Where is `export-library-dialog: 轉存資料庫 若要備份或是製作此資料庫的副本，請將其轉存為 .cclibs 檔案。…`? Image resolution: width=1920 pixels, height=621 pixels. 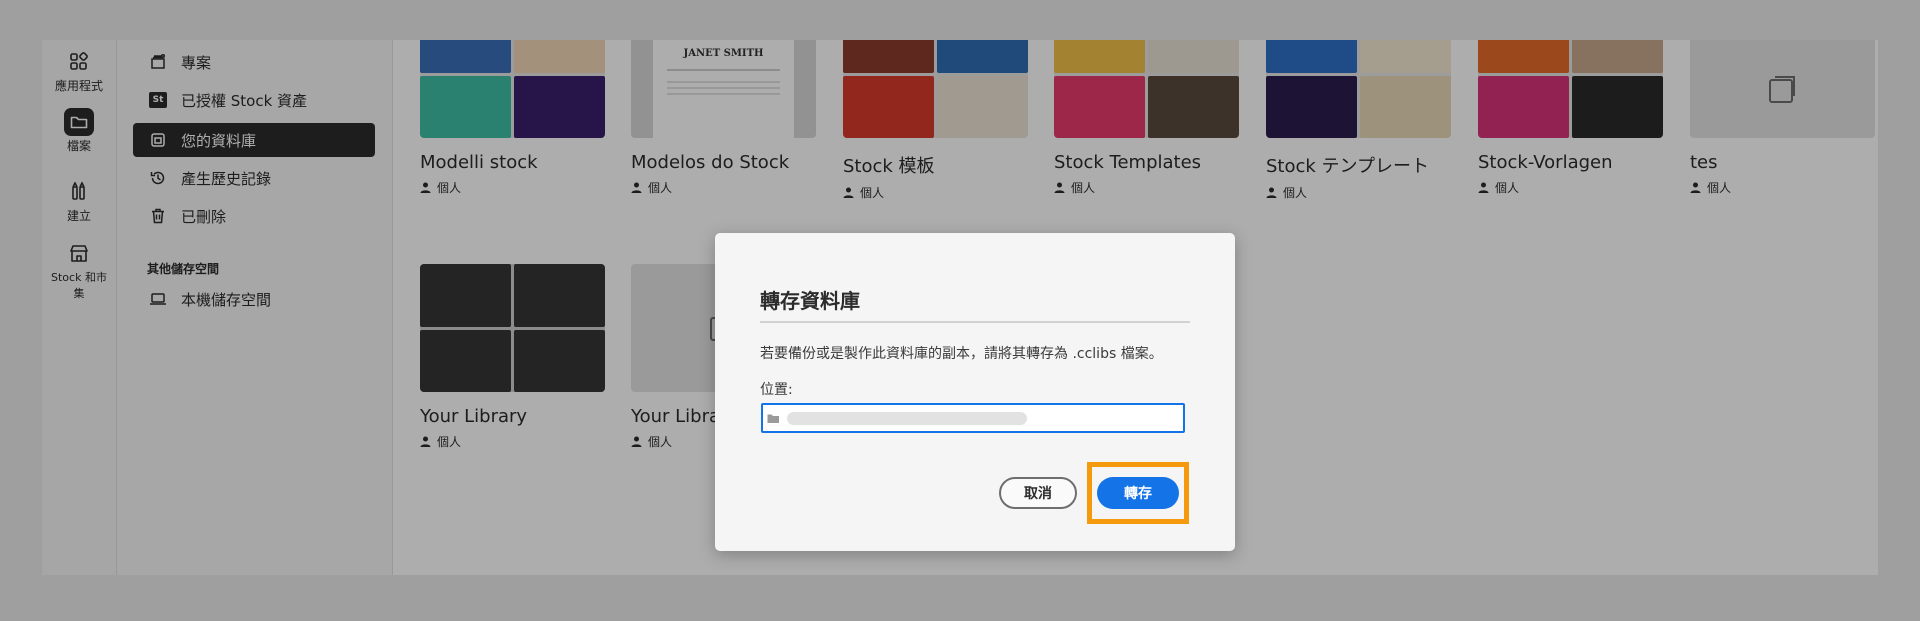
export-library-dialog: 轉存資料庫 若要備份或是製作此資料庫的副本，請將其轉存為 .cclibs 檔案。… is located at coordinates (975, 392).